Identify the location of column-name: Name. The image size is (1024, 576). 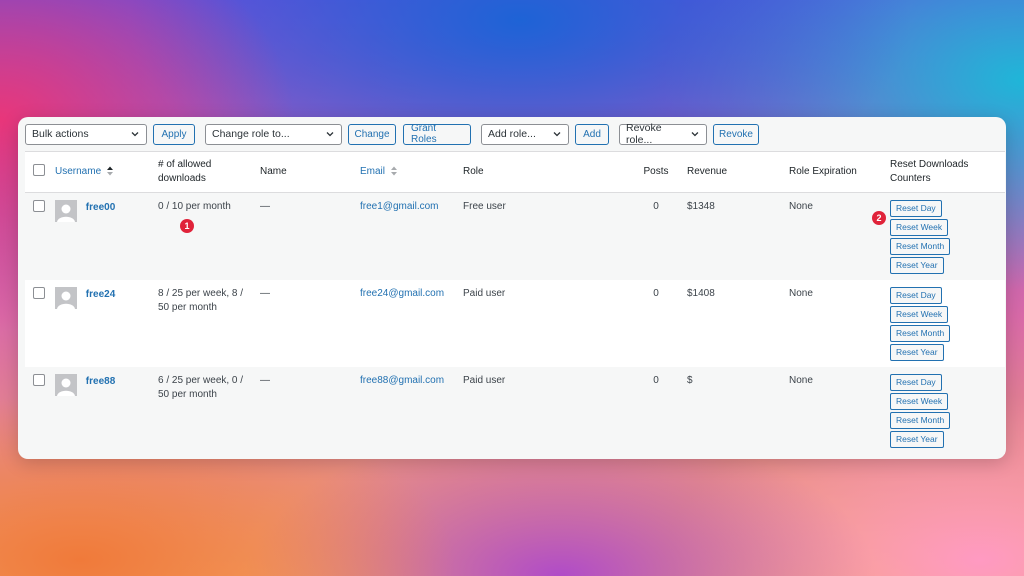
(273, 171).